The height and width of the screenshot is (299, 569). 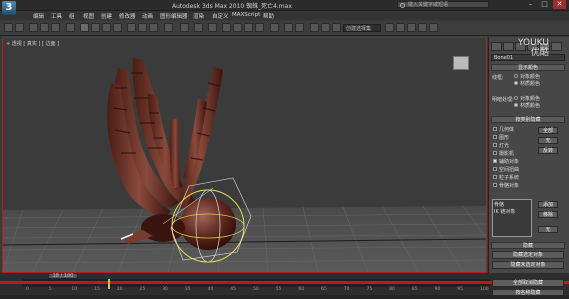 I want to click on rect-selection-icon, so click(x=106, y=27).